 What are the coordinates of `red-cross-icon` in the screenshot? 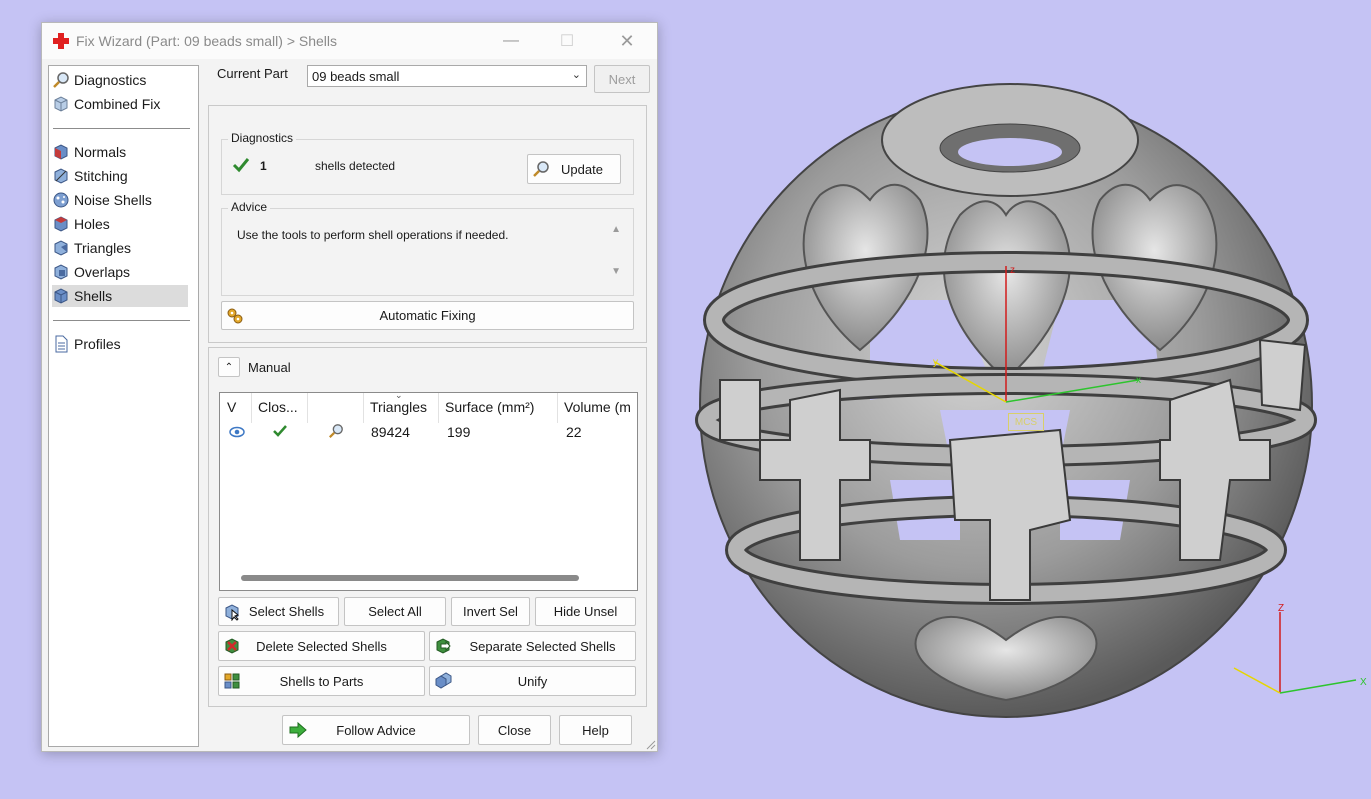 It's located at (61, 41).